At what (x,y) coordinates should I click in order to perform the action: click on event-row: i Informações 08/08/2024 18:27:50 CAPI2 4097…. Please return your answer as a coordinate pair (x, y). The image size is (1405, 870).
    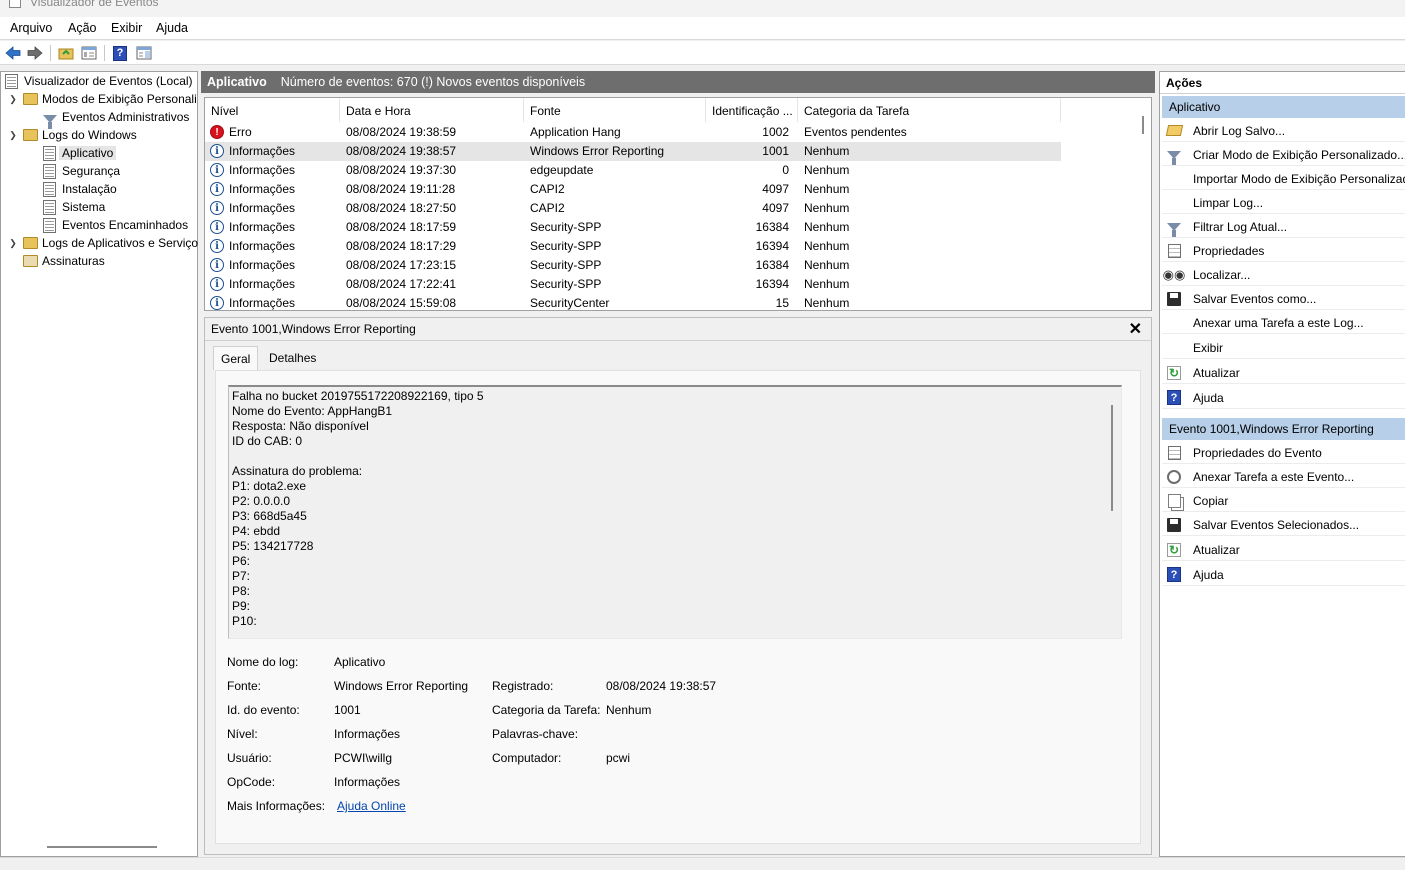
    Looking at the image, I should click on (633, 208).